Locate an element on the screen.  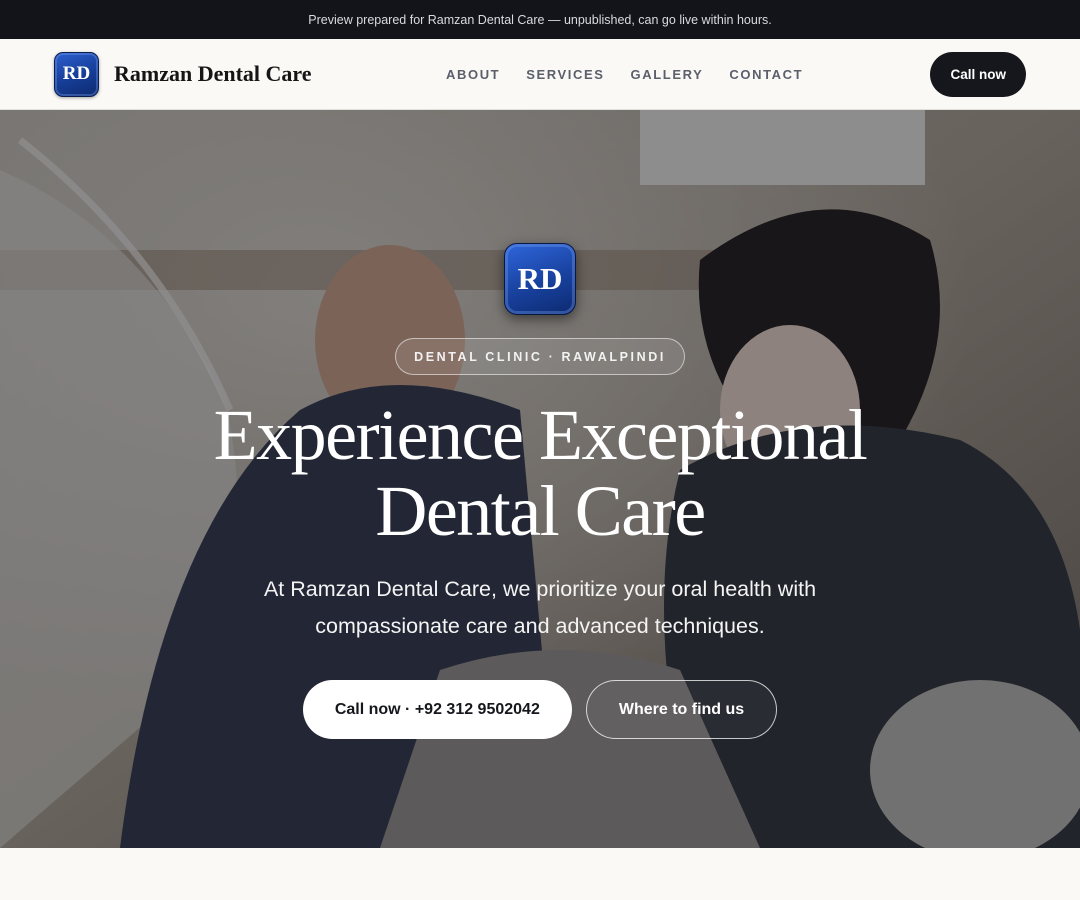
hero-location-button: Where to find us is located at coordinates (681, 709).